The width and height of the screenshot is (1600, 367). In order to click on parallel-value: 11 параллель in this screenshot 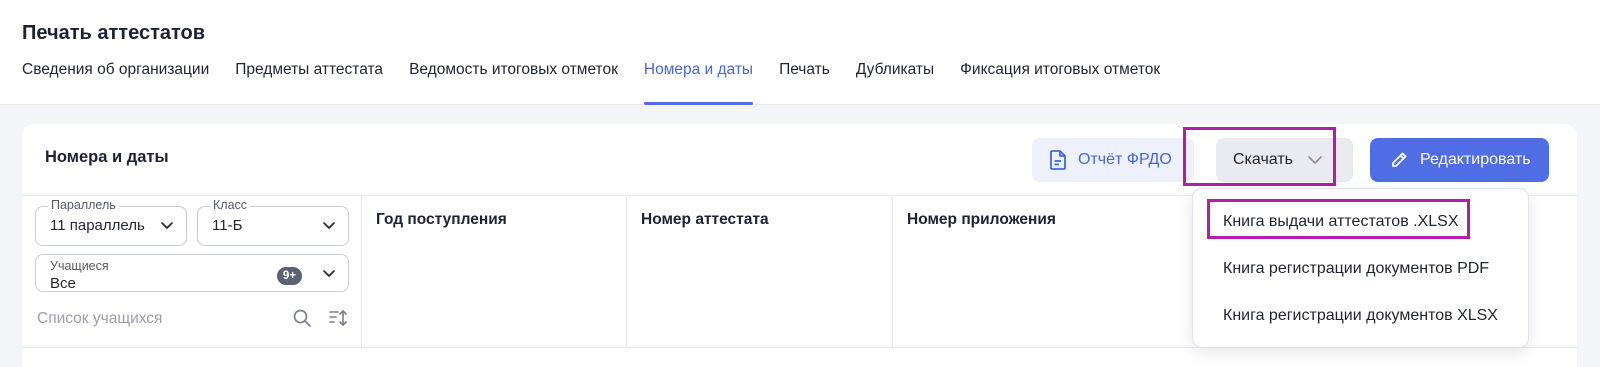, I will do `click(97, 225)`.